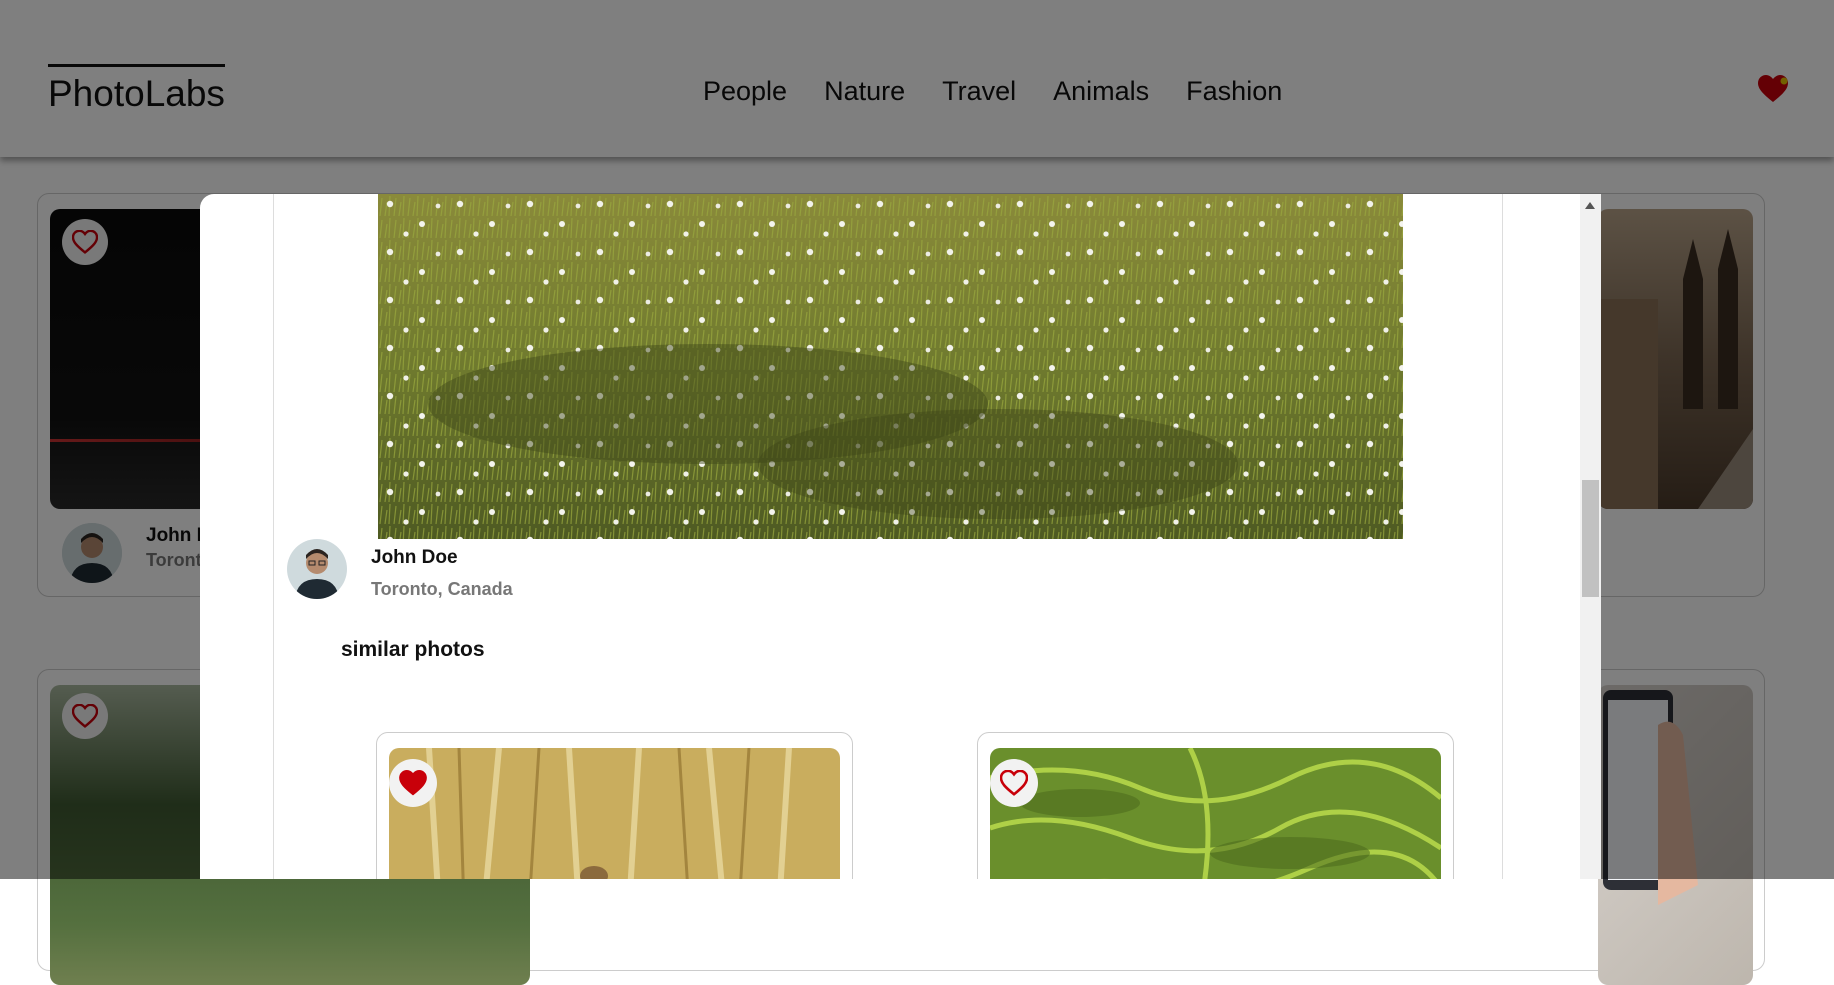  I want to click on scroll-thumb, so click(1590, 538).